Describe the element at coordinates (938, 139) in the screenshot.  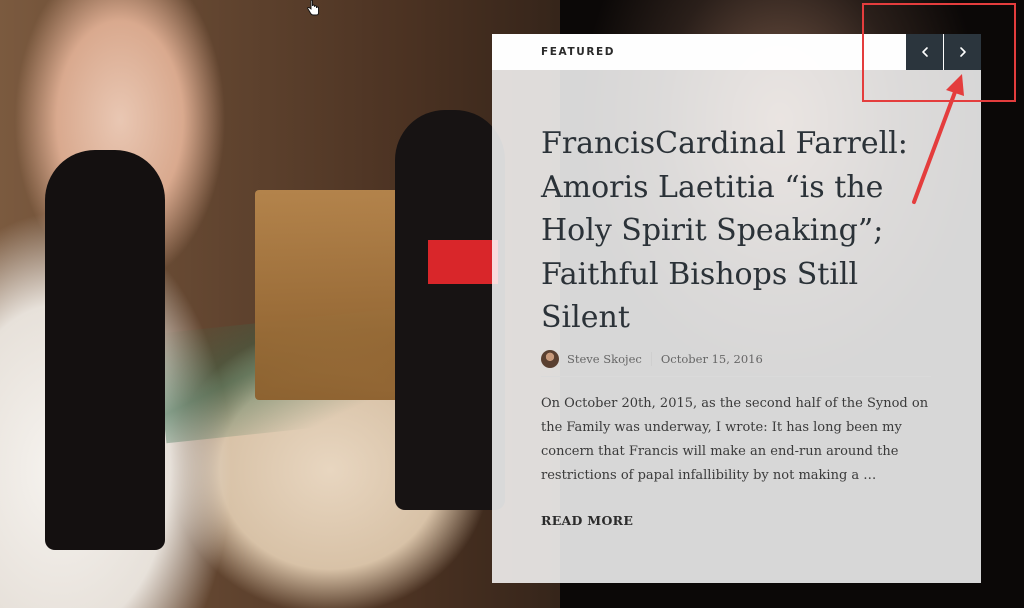
I see `annotation-arrow-icon` at that location.